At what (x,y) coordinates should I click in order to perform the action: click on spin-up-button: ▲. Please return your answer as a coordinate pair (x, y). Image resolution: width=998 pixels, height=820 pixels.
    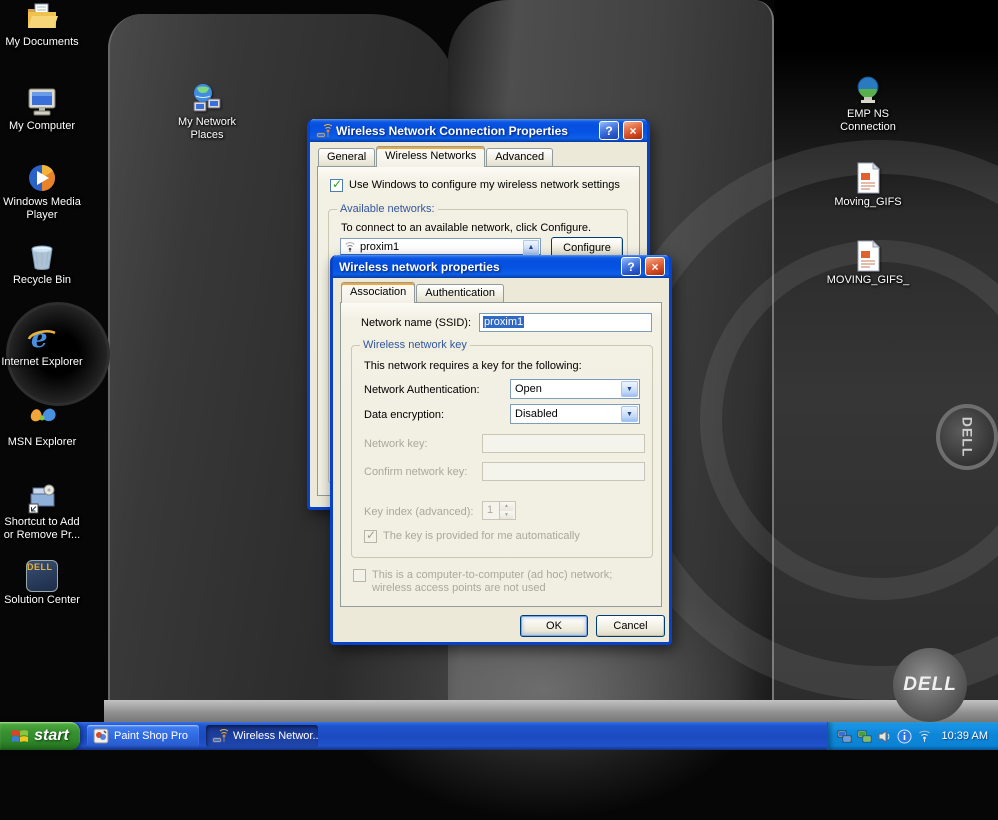
    Looking at the image, I should click on (506, 506).